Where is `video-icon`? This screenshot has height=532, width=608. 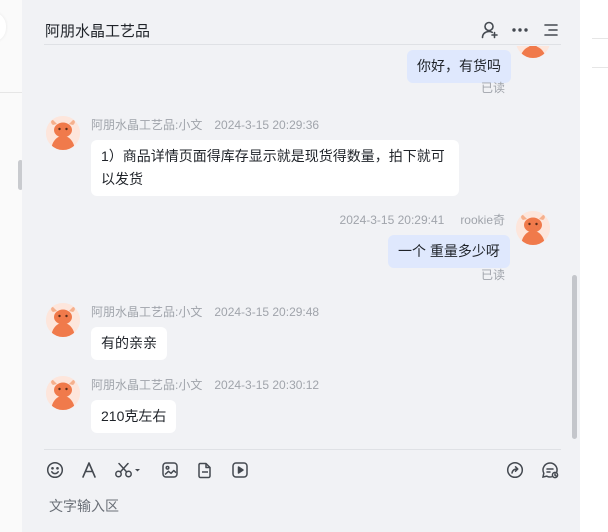
video-icon is located at coordinates (240, 470).